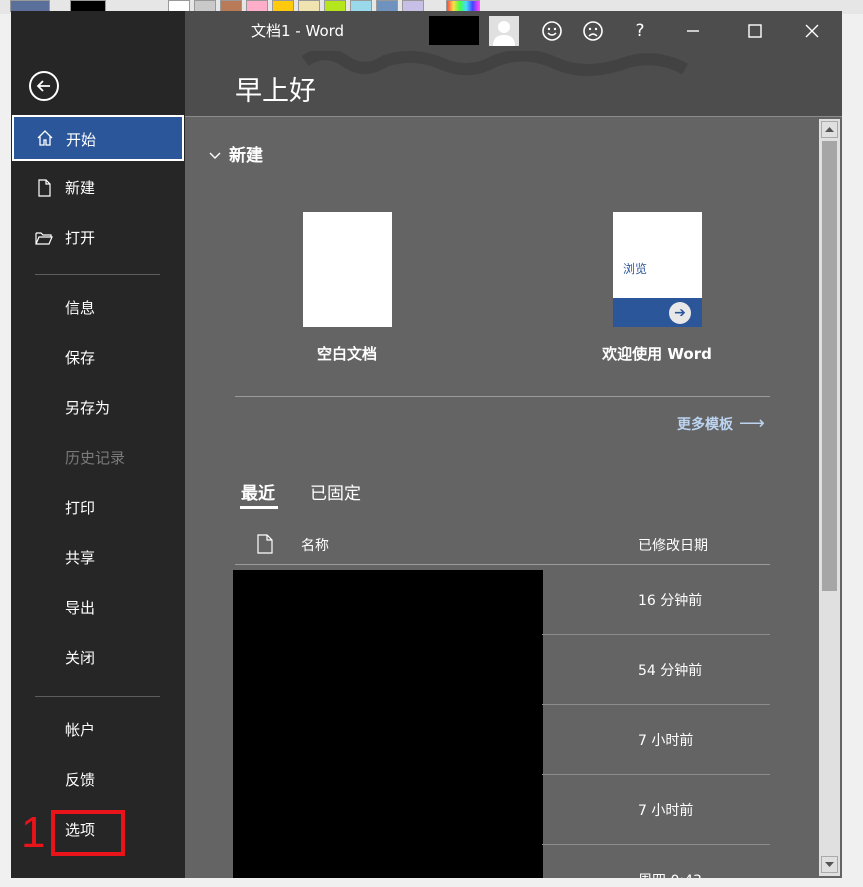 This screenshot has height=887, width=863. What do you see at coordinates (80, 608) in the screenshot?
I see `sidebar-item-label: 导出` at bounding box center [80, 608].